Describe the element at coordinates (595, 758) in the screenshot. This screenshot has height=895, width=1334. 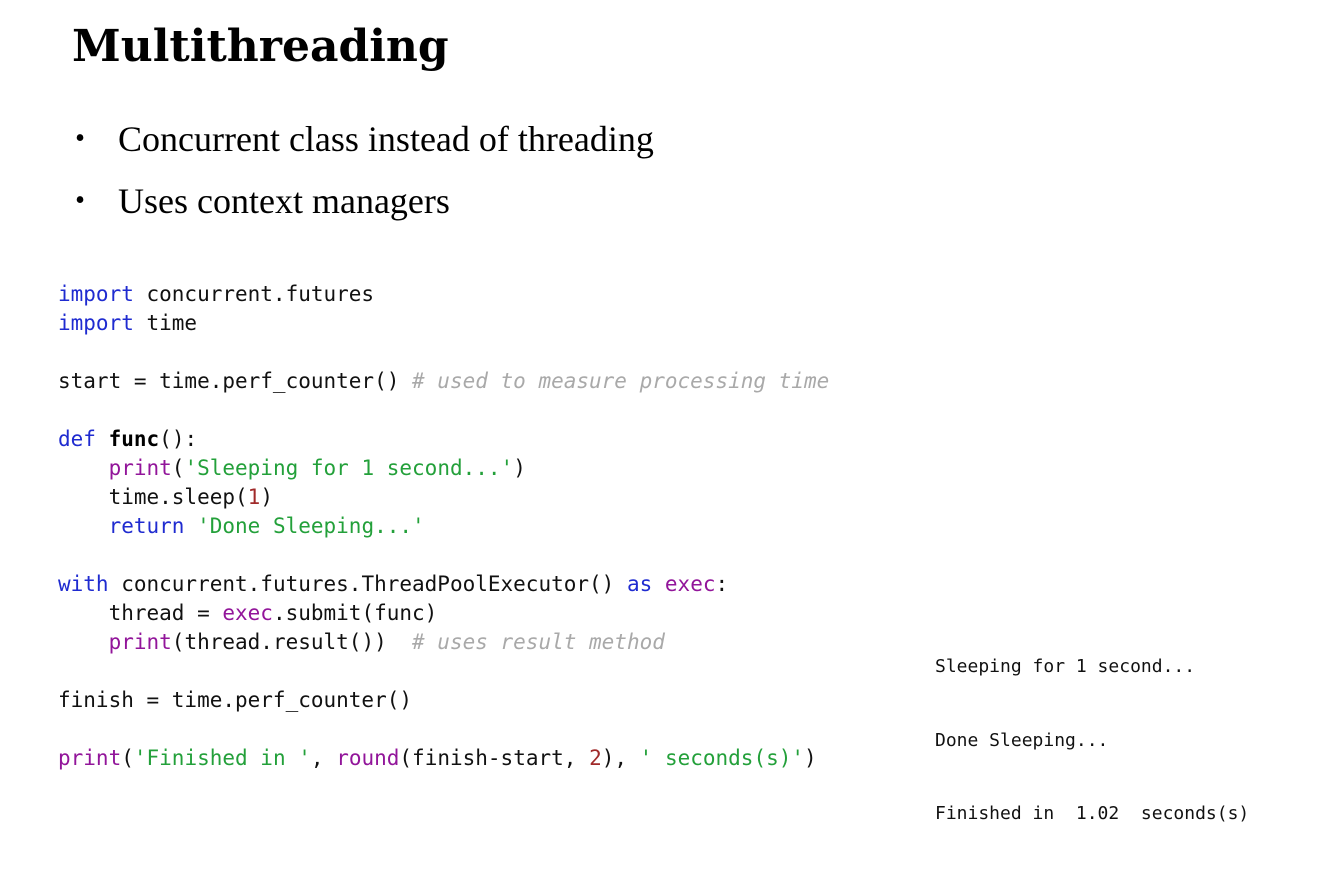
I see `code-token: 2` at that location.